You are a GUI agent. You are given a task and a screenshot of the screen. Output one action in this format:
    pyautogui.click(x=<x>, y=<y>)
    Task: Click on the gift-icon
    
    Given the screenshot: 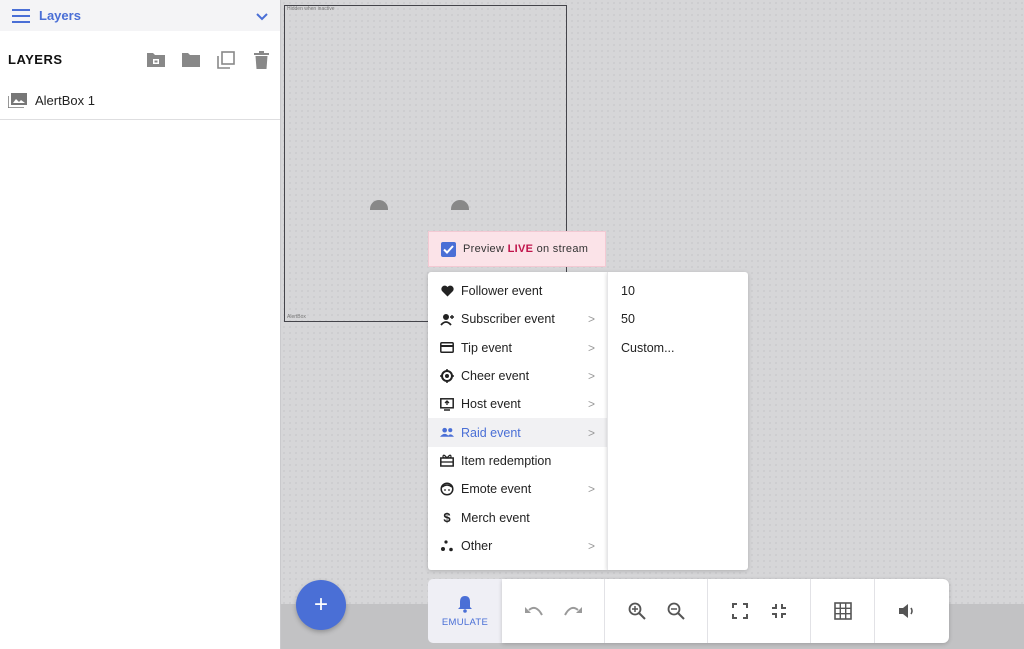 What is the action you would take?
    pyautogui.click(x=447, y=461)
    